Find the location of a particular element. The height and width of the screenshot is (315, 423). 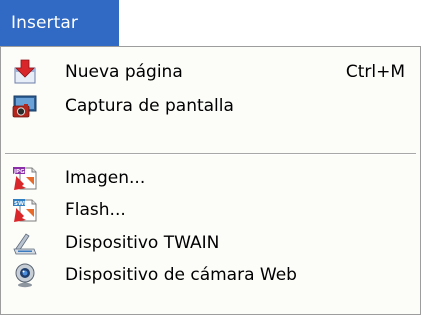

menu-item-label: Dispositivo de cámara Web is located at coordinates (181, 275).